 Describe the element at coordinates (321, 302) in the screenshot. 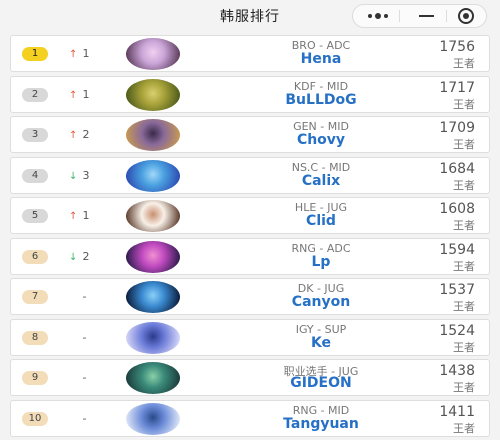

I see `player-name: Canyon` at that location.